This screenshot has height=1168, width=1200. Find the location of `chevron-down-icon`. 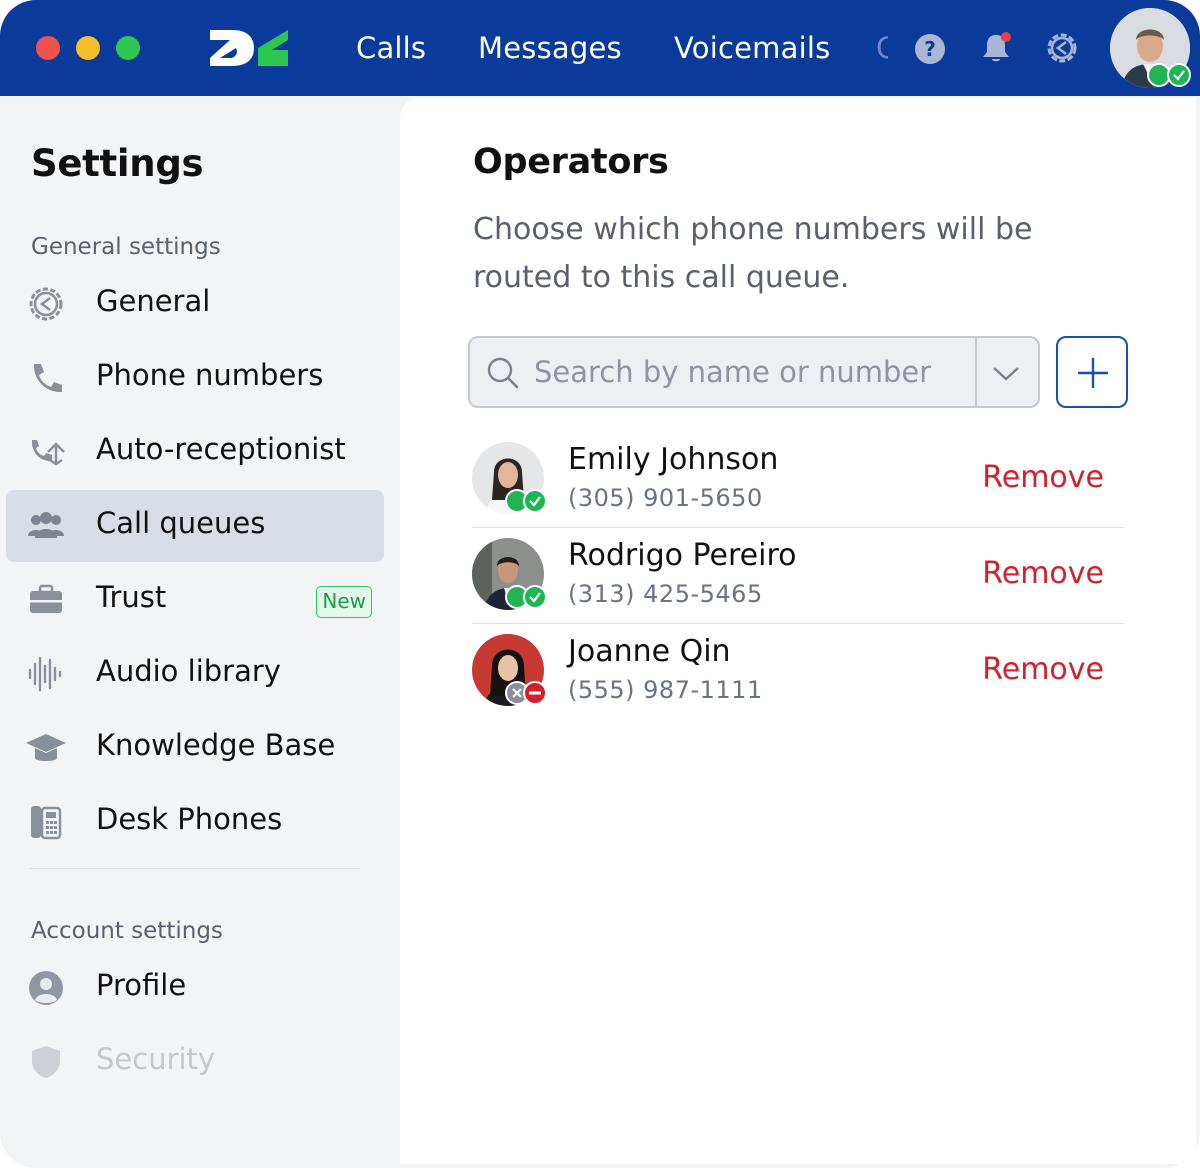

chevron-down-icon is located at coordinates (1006, 373).